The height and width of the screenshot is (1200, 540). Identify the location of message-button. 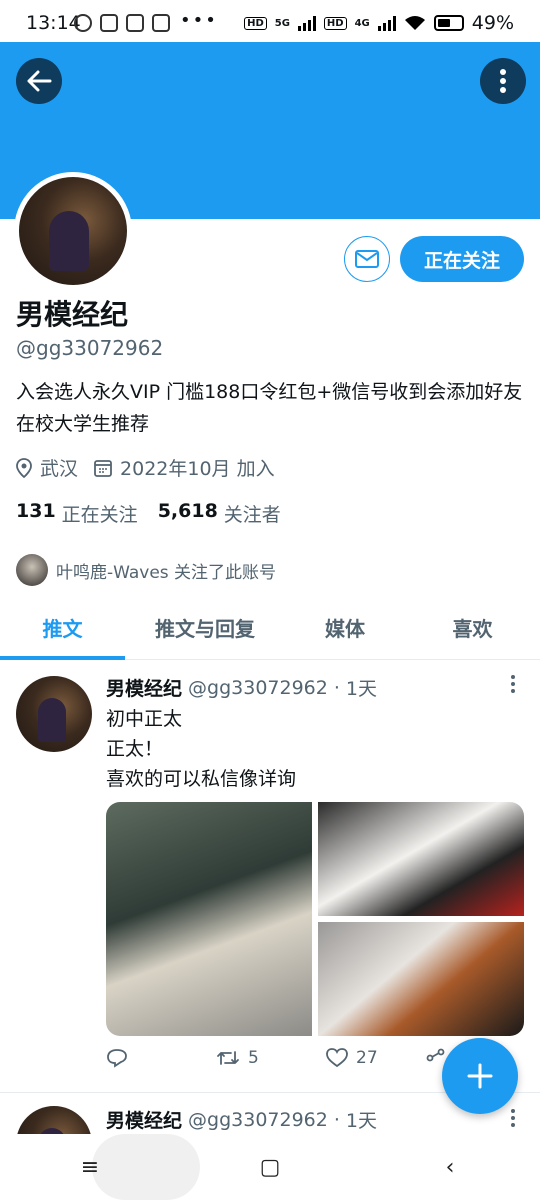
(367, 259).